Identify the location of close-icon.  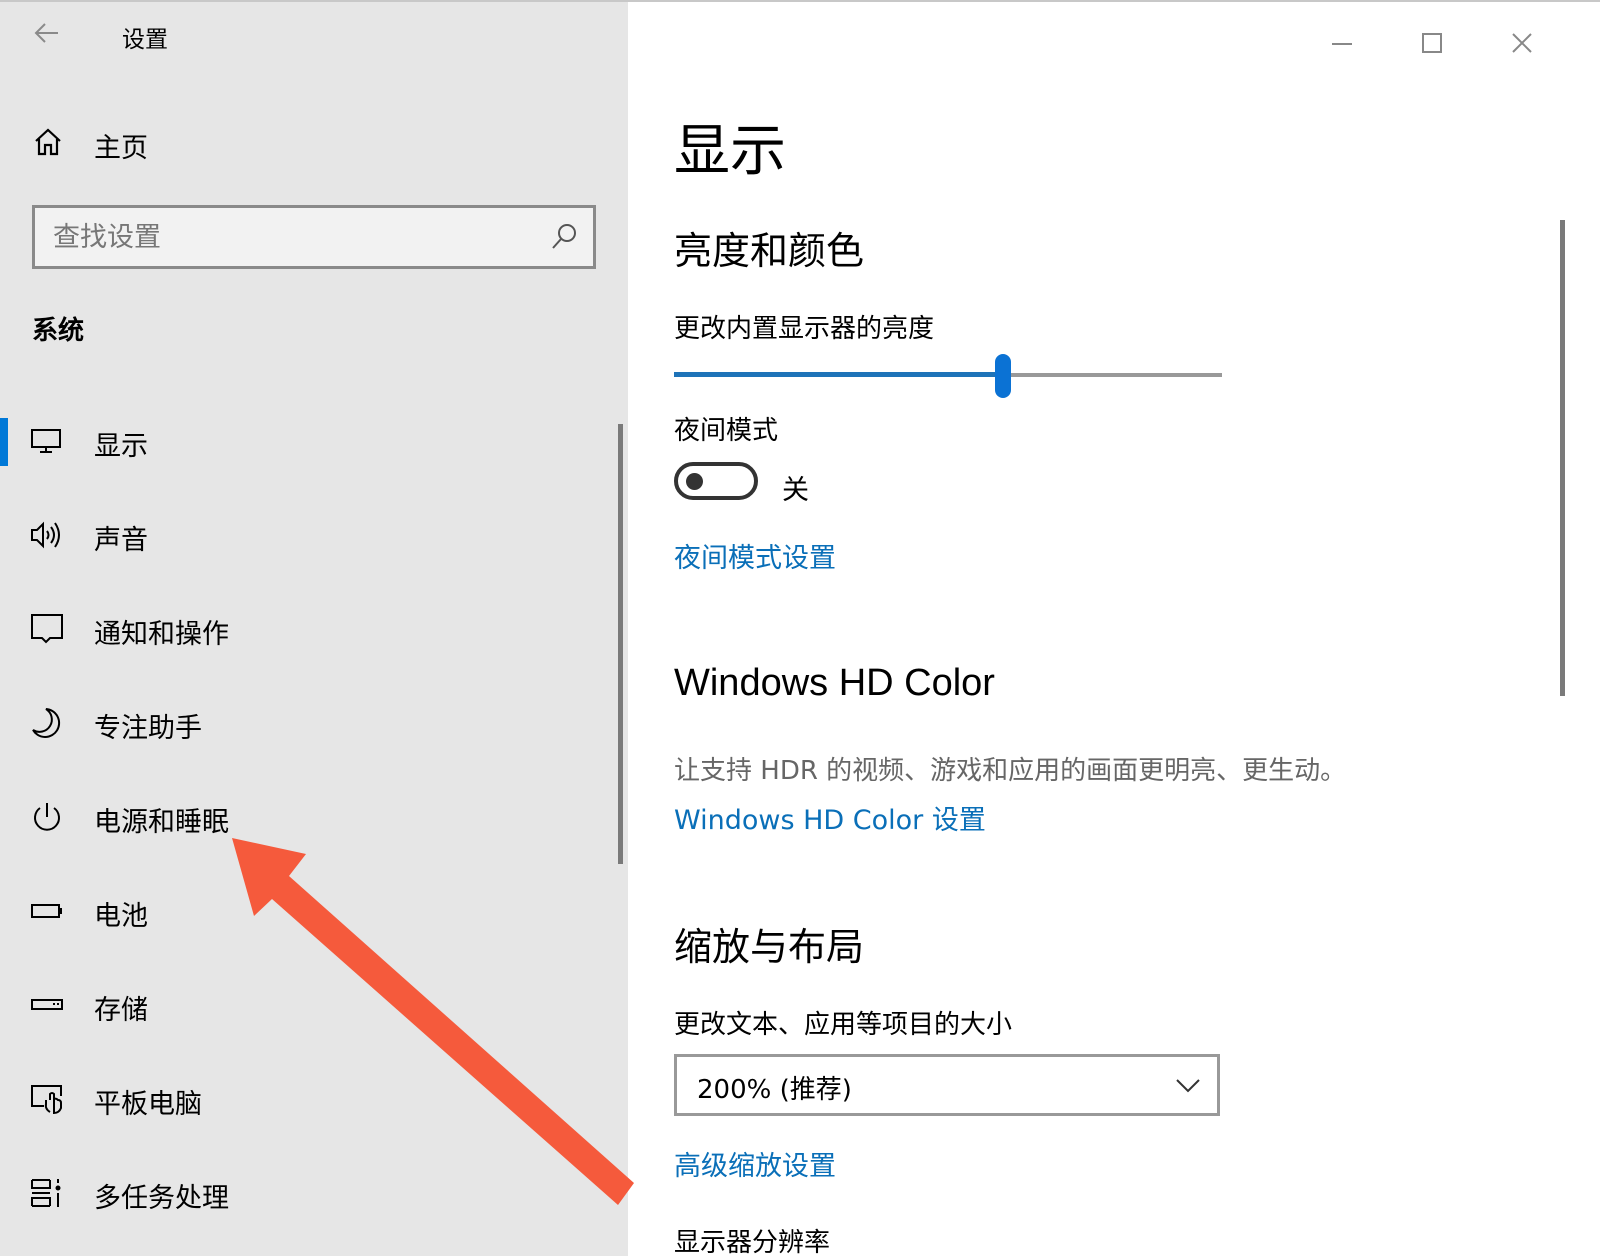
(1522, 43).